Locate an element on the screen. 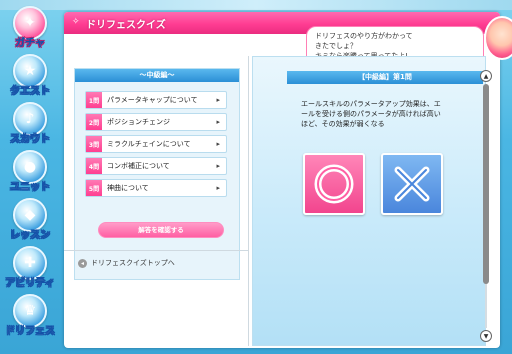 Image resolution: width=512 pixels, height=354 pixels. answer-false-button is located at coordinates (412, 184).